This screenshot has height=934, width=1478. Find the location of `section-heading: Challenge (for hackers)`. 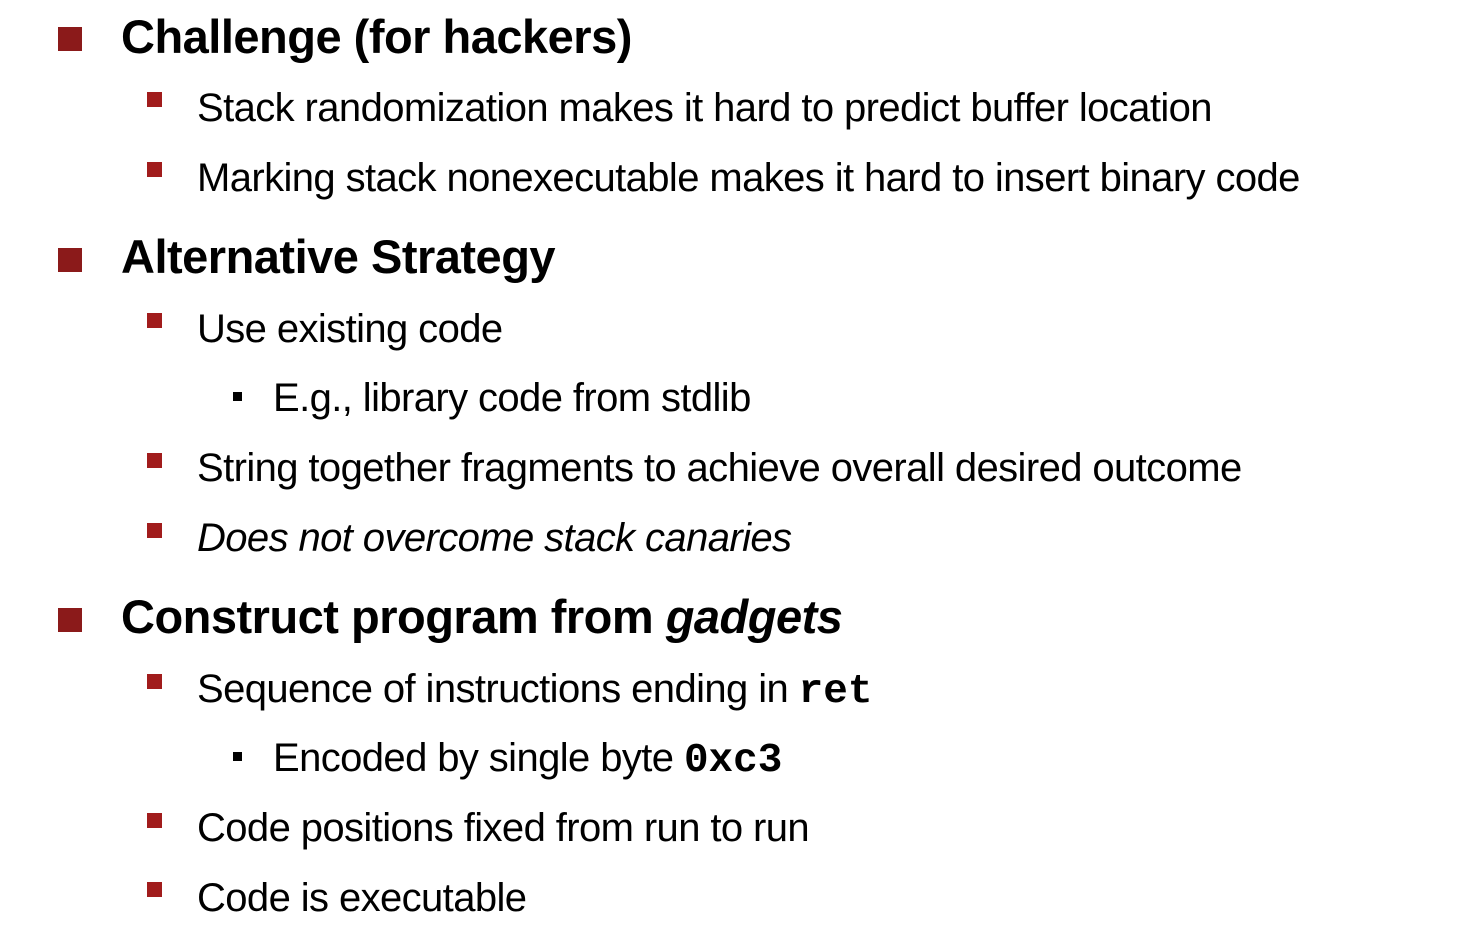

section-heading: Challenge (for hackers) is located at coordinates (376, 36).